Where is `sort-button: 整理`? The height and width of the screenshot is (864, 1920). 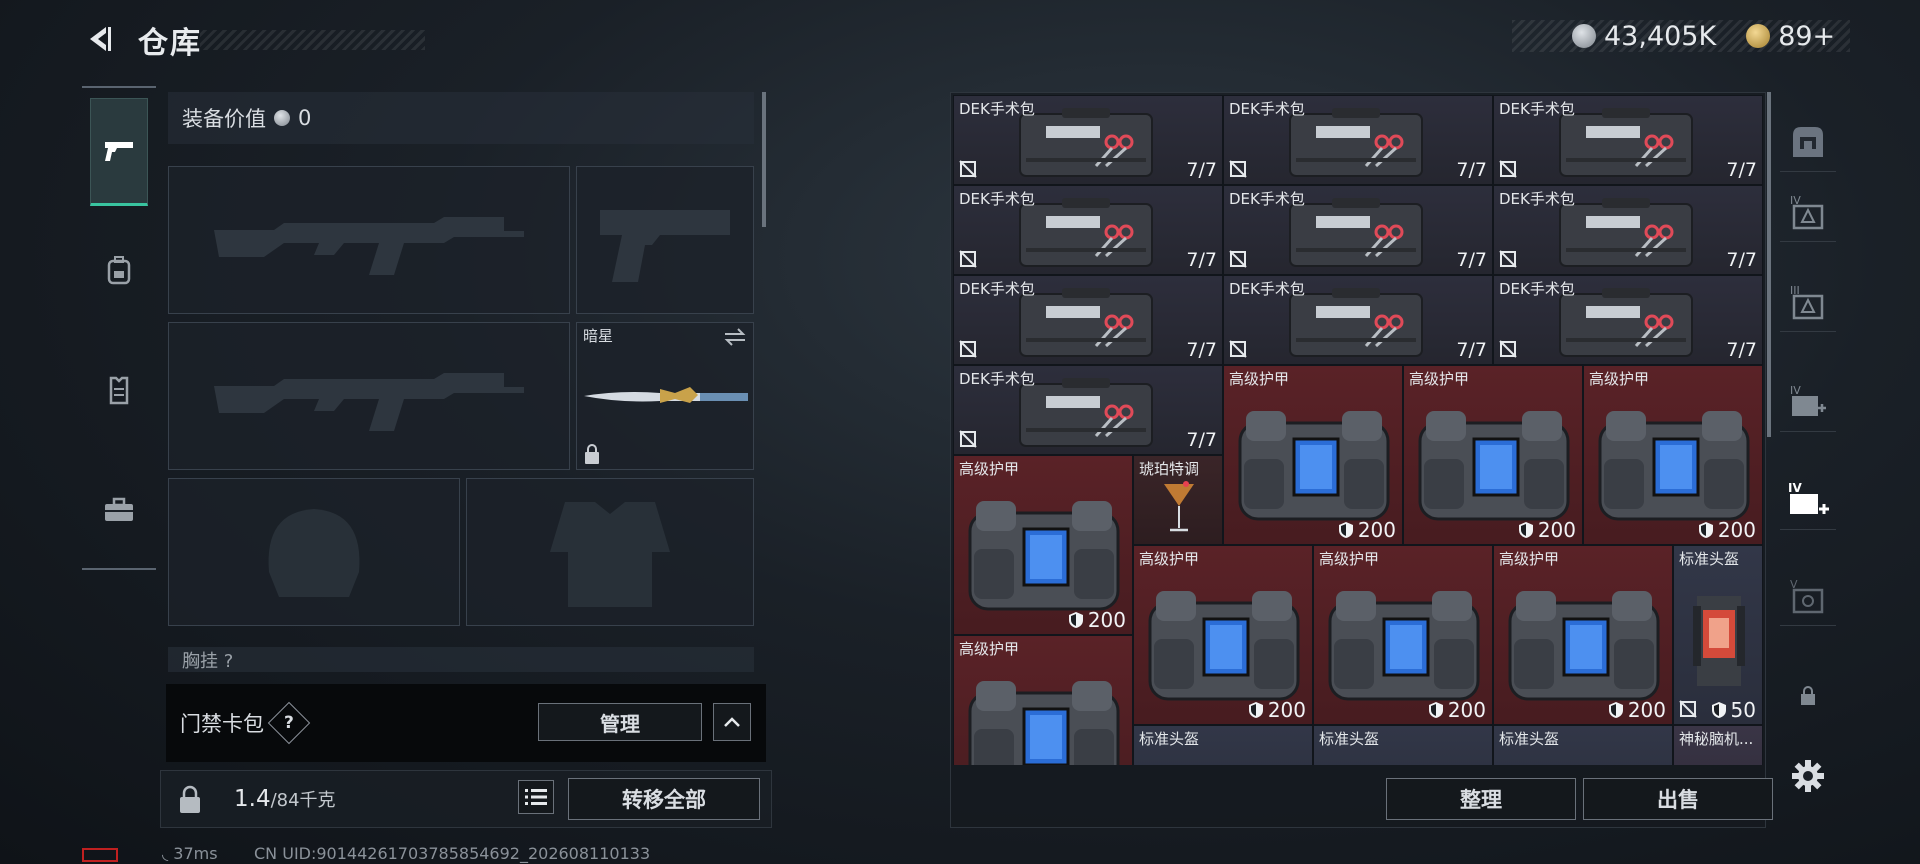 sort-button: 整理 is located at coordinates (1481, 799).